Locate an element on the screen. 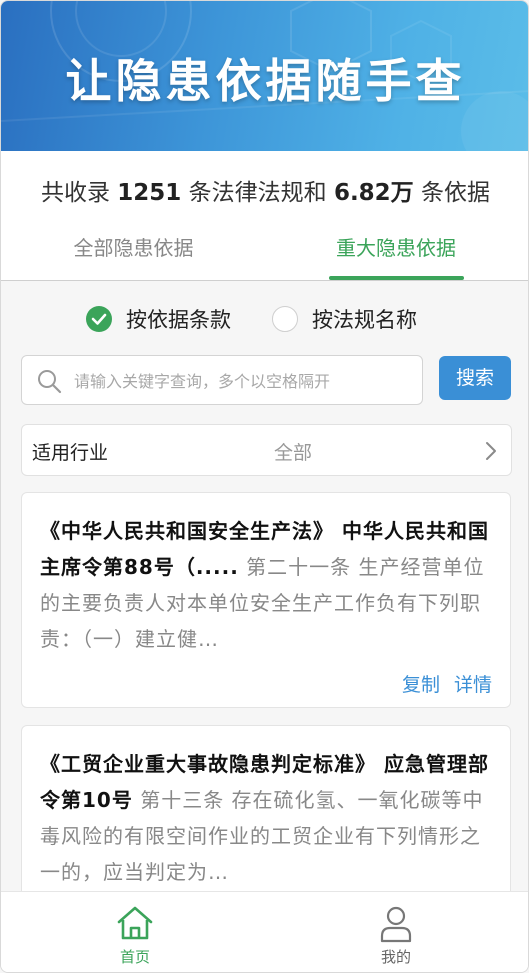  stats-suffix: 条依据 is located at coordinates (455, 193).